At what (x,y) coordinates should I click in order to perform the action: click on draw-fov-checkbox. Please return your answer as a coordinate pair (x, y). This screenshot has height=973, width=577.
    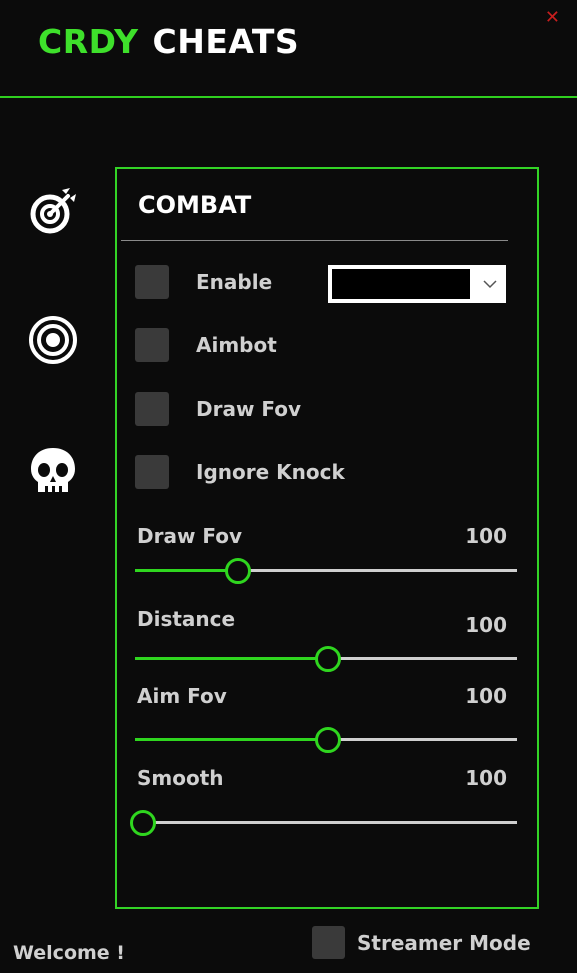
    Looking at the image, I should click on (152, 409).